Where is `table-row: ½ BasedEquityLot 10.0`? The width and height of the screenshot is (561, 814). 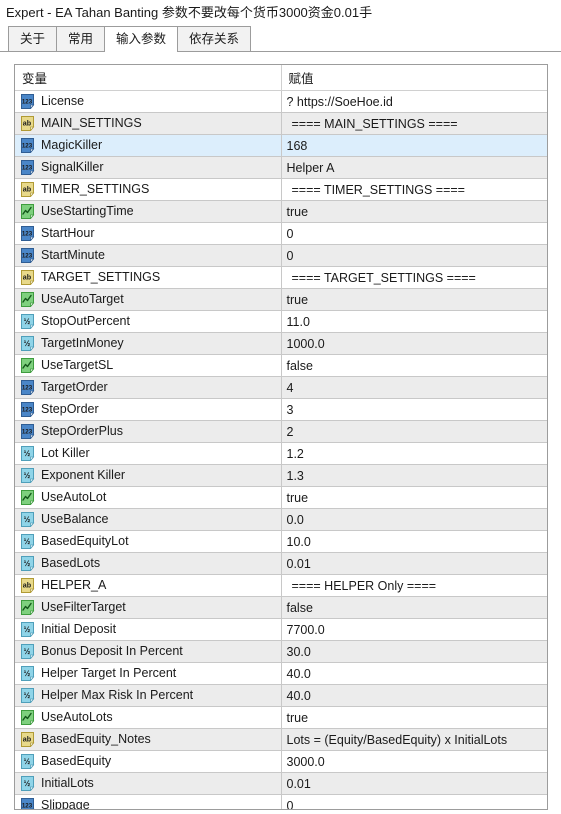
table-row: ½ BasedEquityLot 10.0 is located at coordinates (281, 541).